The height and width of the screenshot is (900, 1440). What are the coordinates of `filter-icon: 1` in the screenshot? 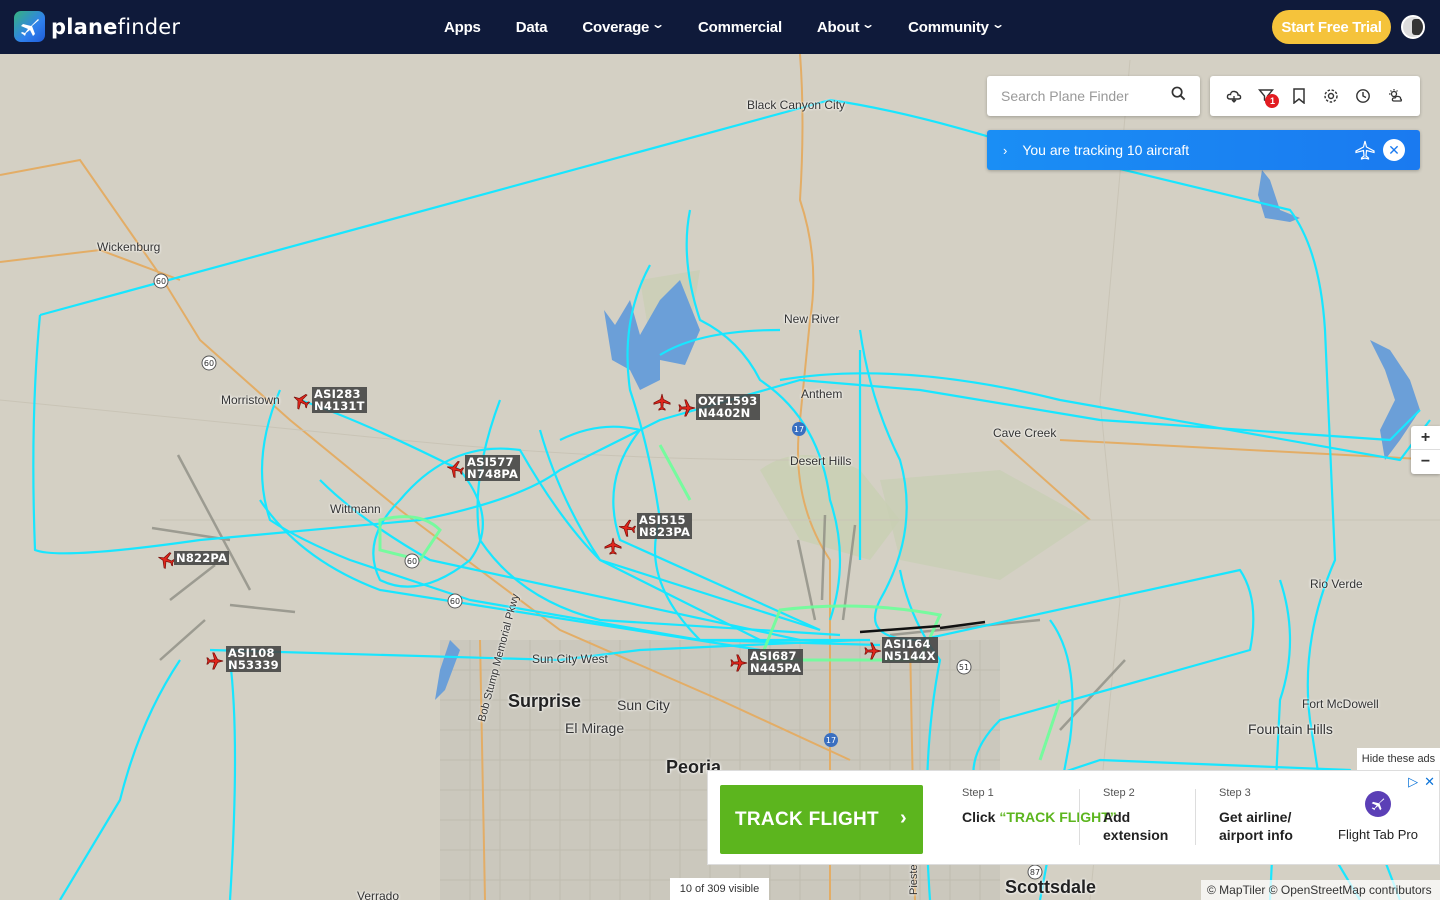 It's located at (1268, 97).